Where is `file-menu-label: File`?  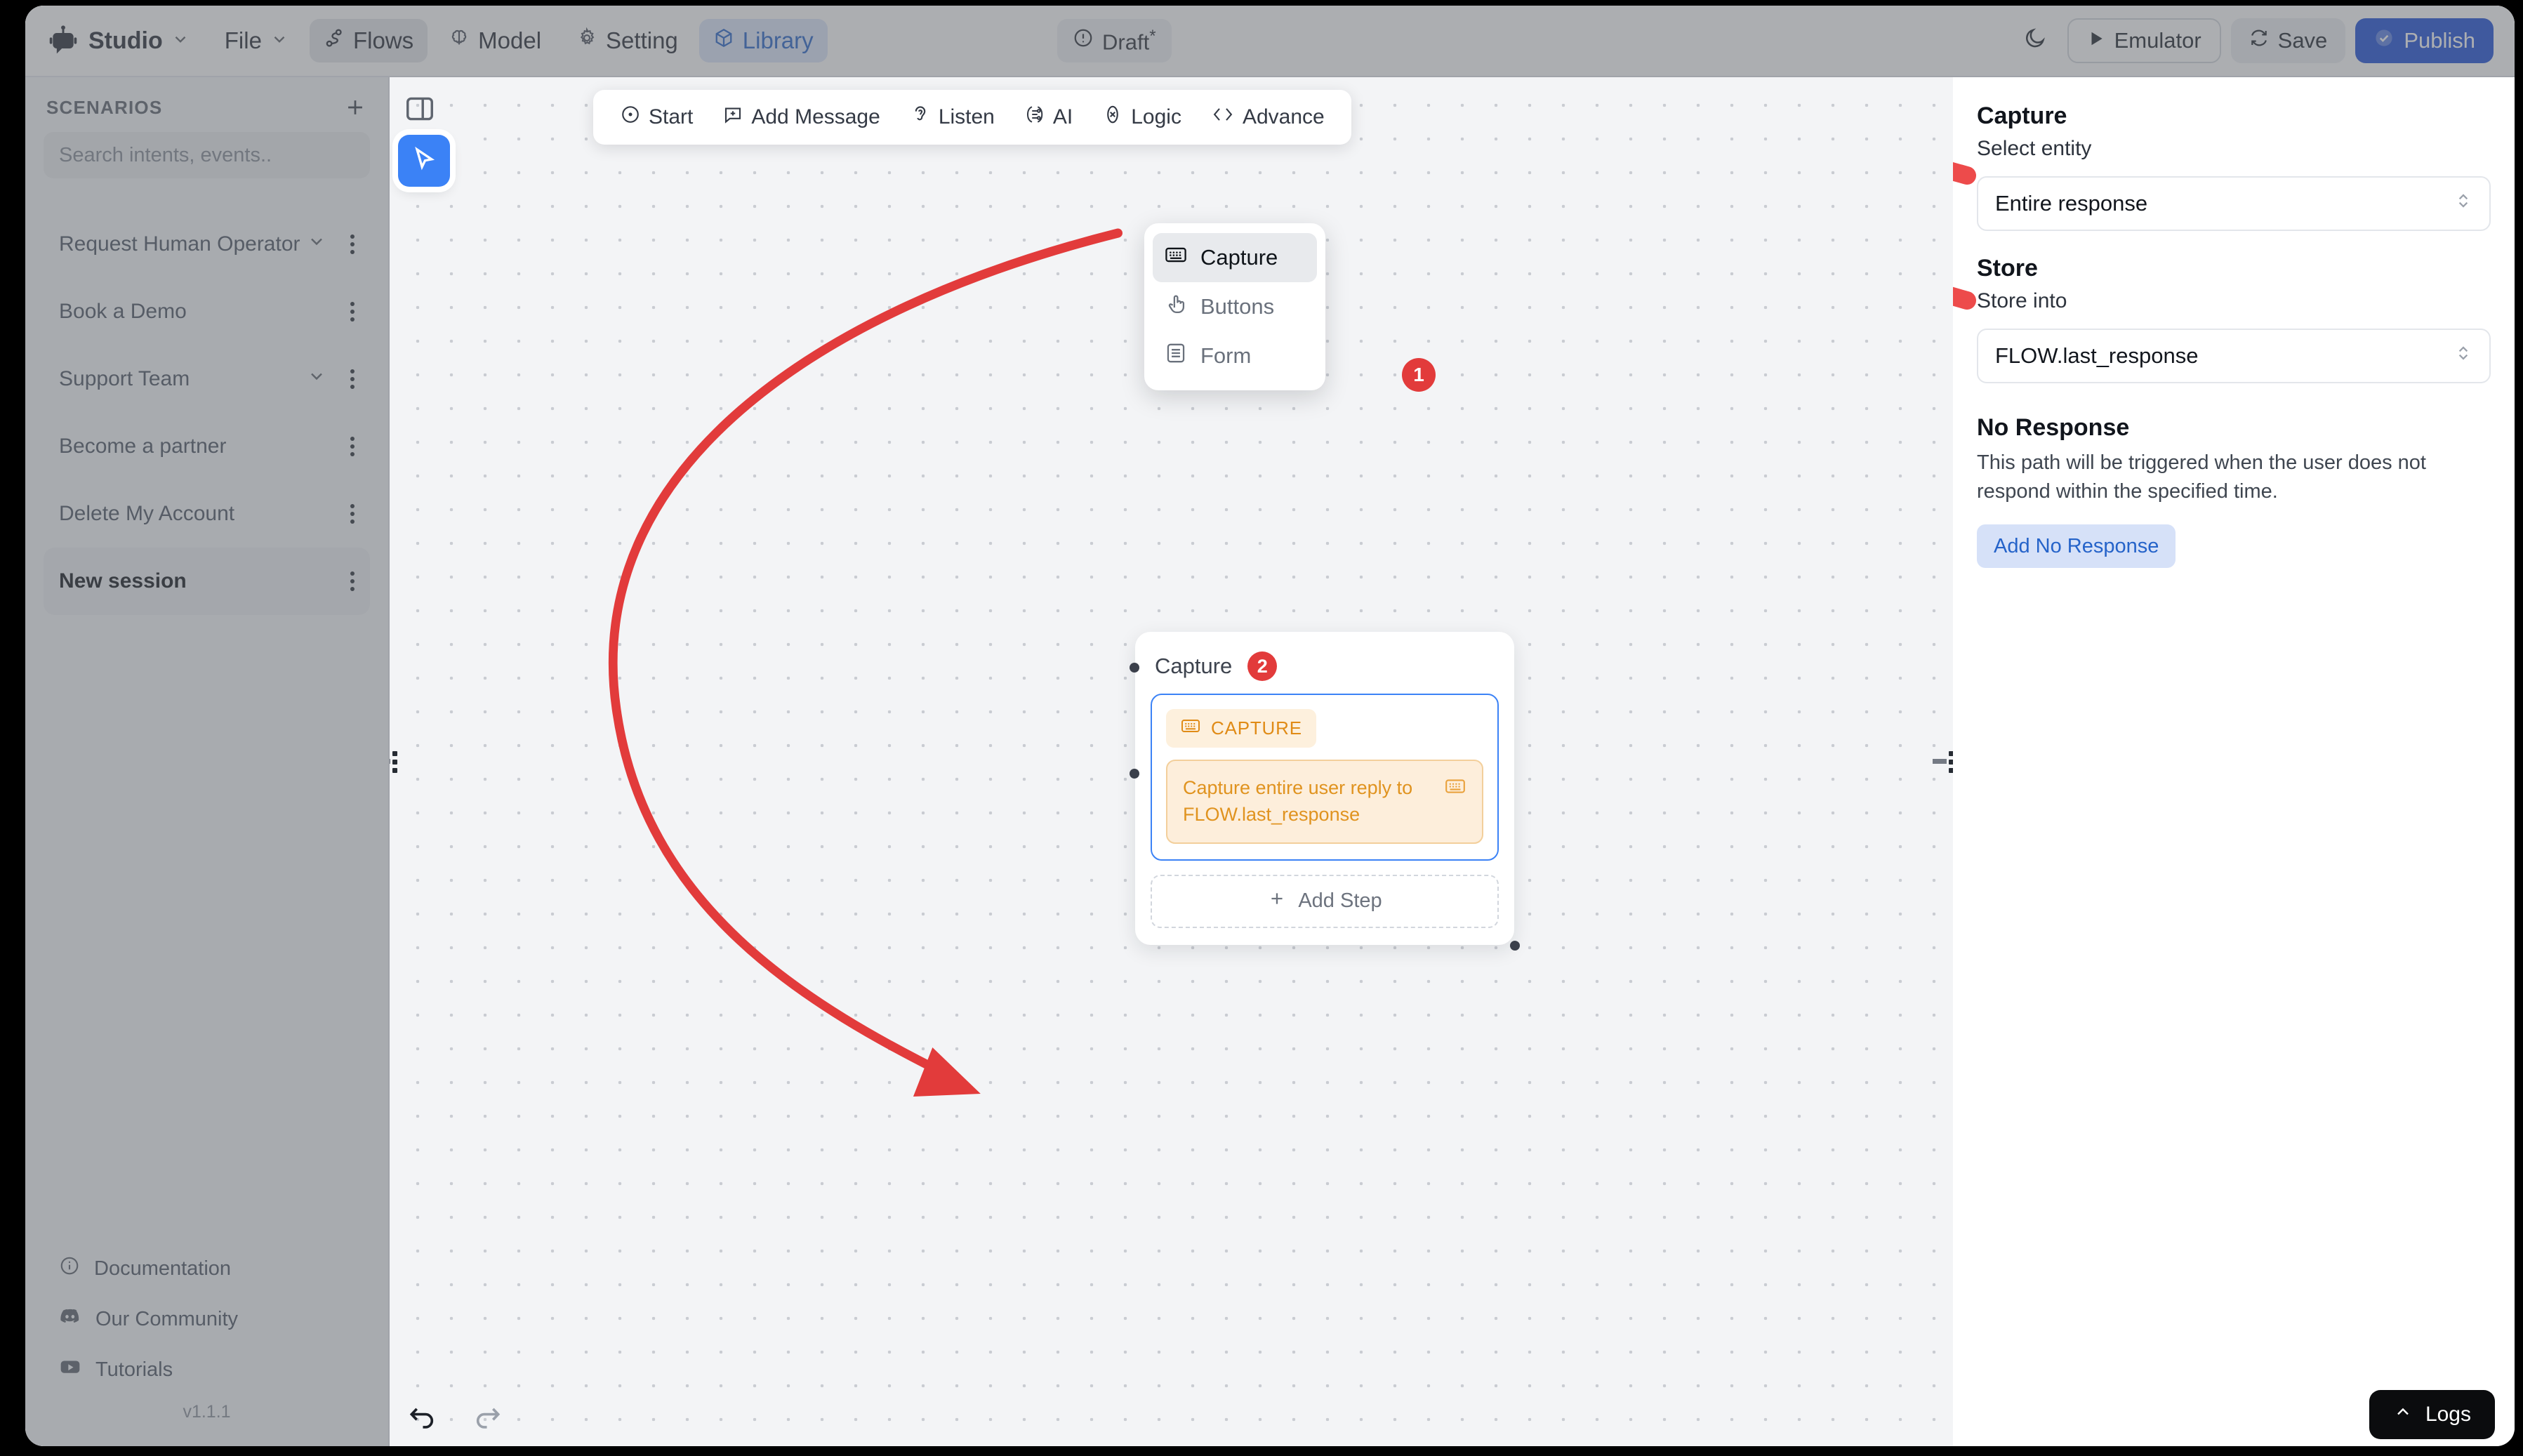
file-menu-label: File is located at coordinates (243, 40).